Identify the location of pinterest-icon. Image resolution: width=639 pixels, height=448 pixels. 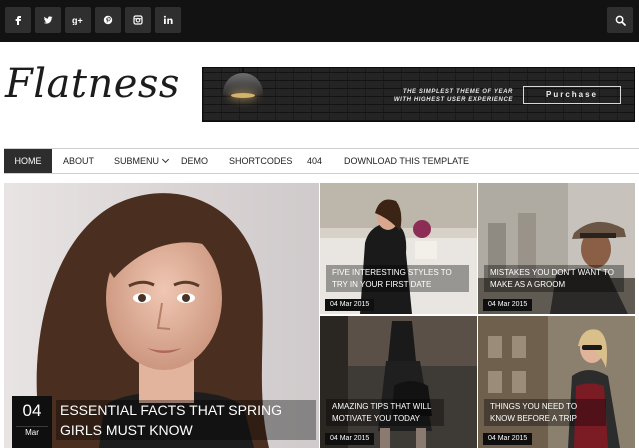
(108, 20).